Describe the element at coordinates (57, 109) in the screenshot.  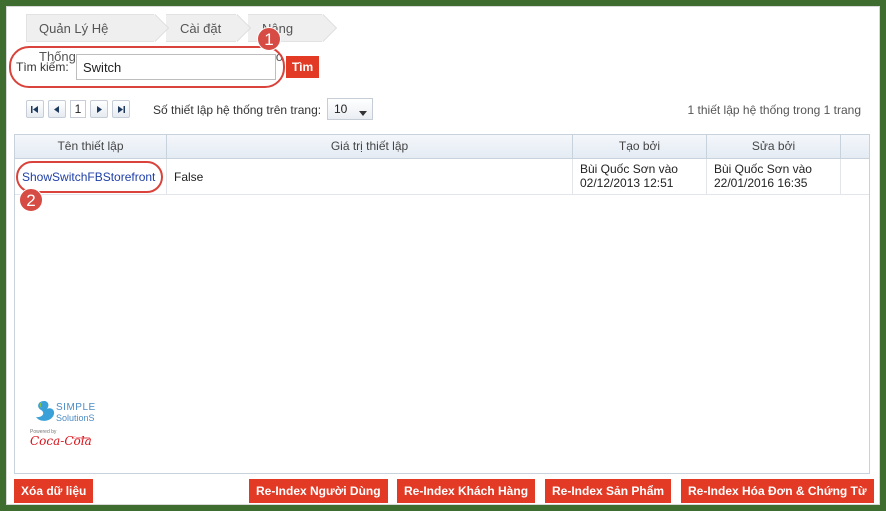
I see `prev-page-icon` at that location.